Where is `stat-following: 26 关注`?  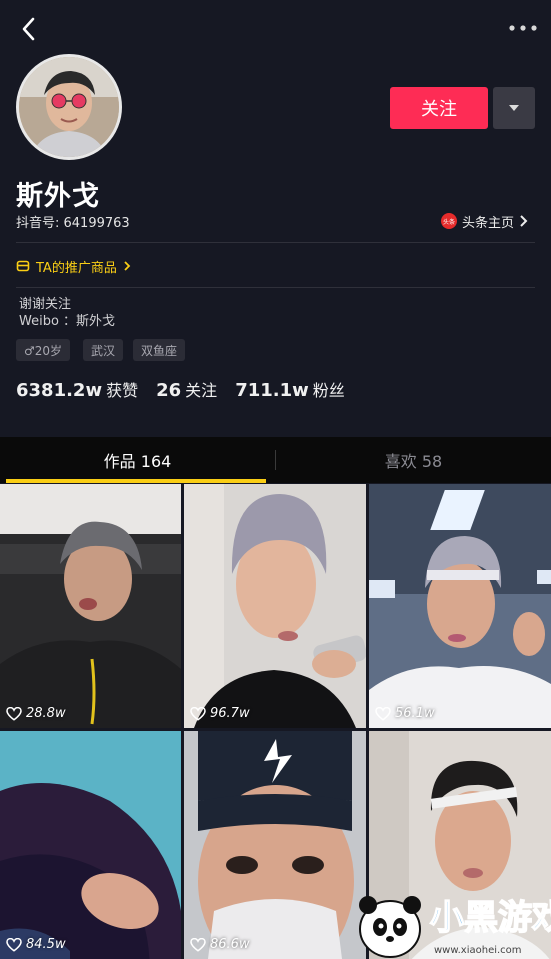
stat-following: 26 关注 is located at coordinates (186, 389).